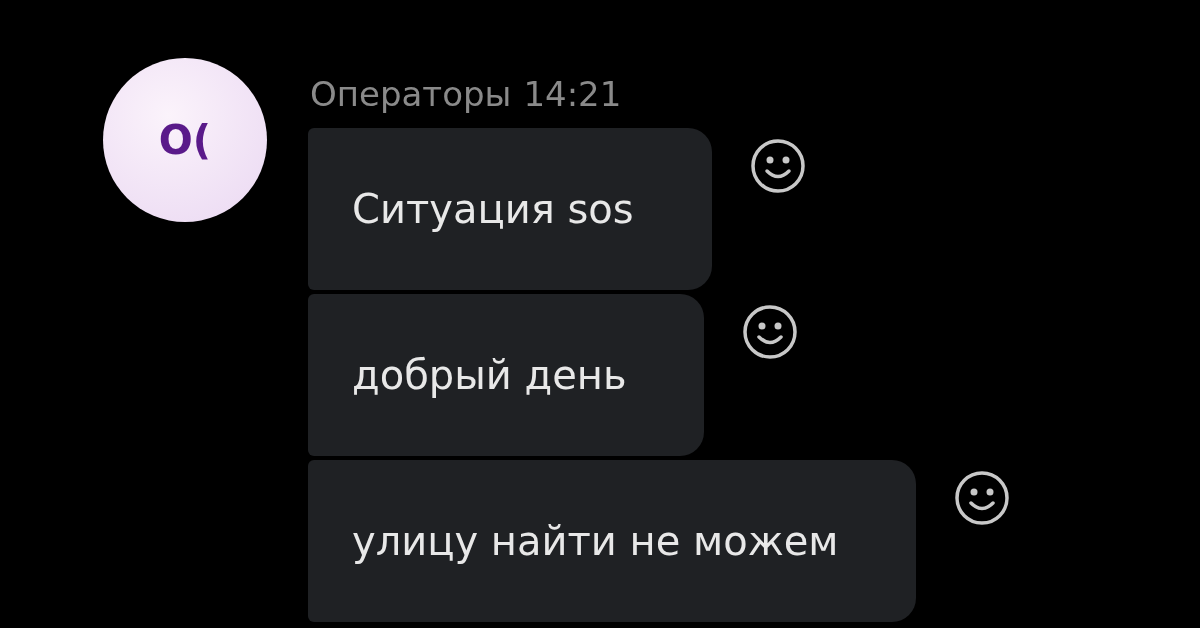 The image size is (1200, 628). Describe the element at coordinates (411, 94) in the screenshot. I see `sender-name: Операторы` at that location.